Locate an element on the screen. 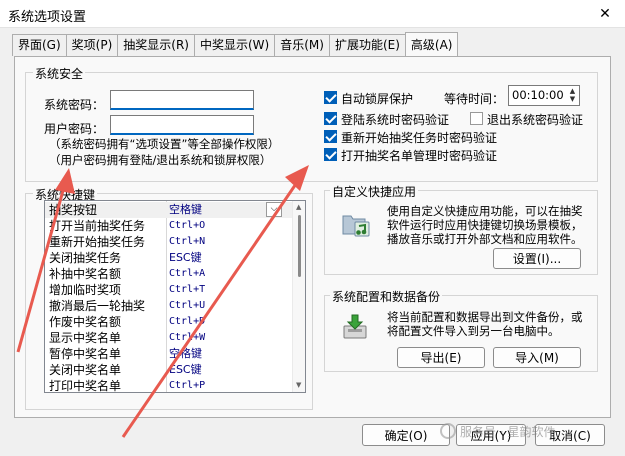  table-row: 抽奖按钮 空格键 ⌵ is located at coordinates (168, 210).